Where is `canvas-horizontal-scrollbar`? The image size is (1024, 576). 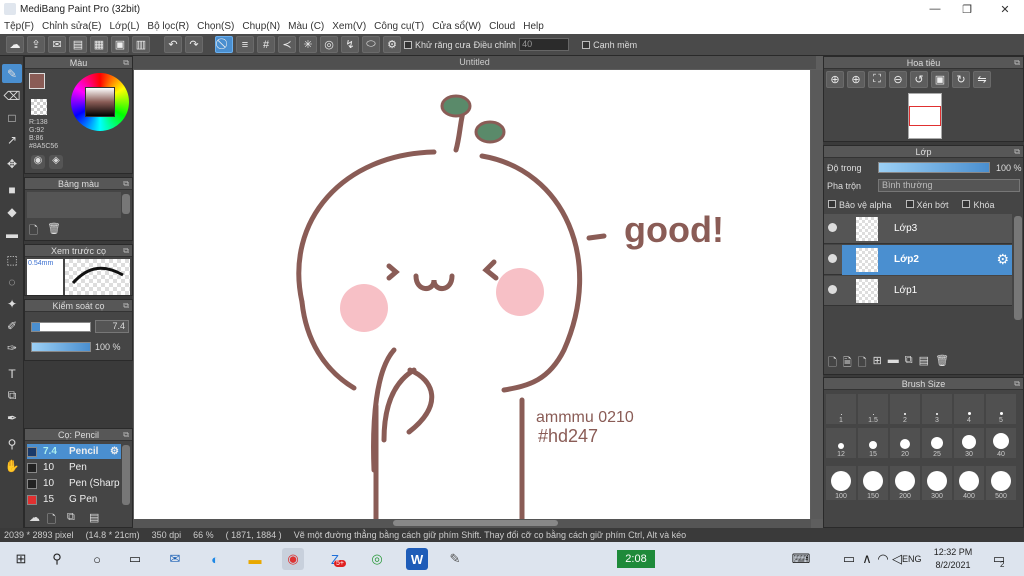
canvas-horizontal-scrollbar is located at coordinates (472, 523).